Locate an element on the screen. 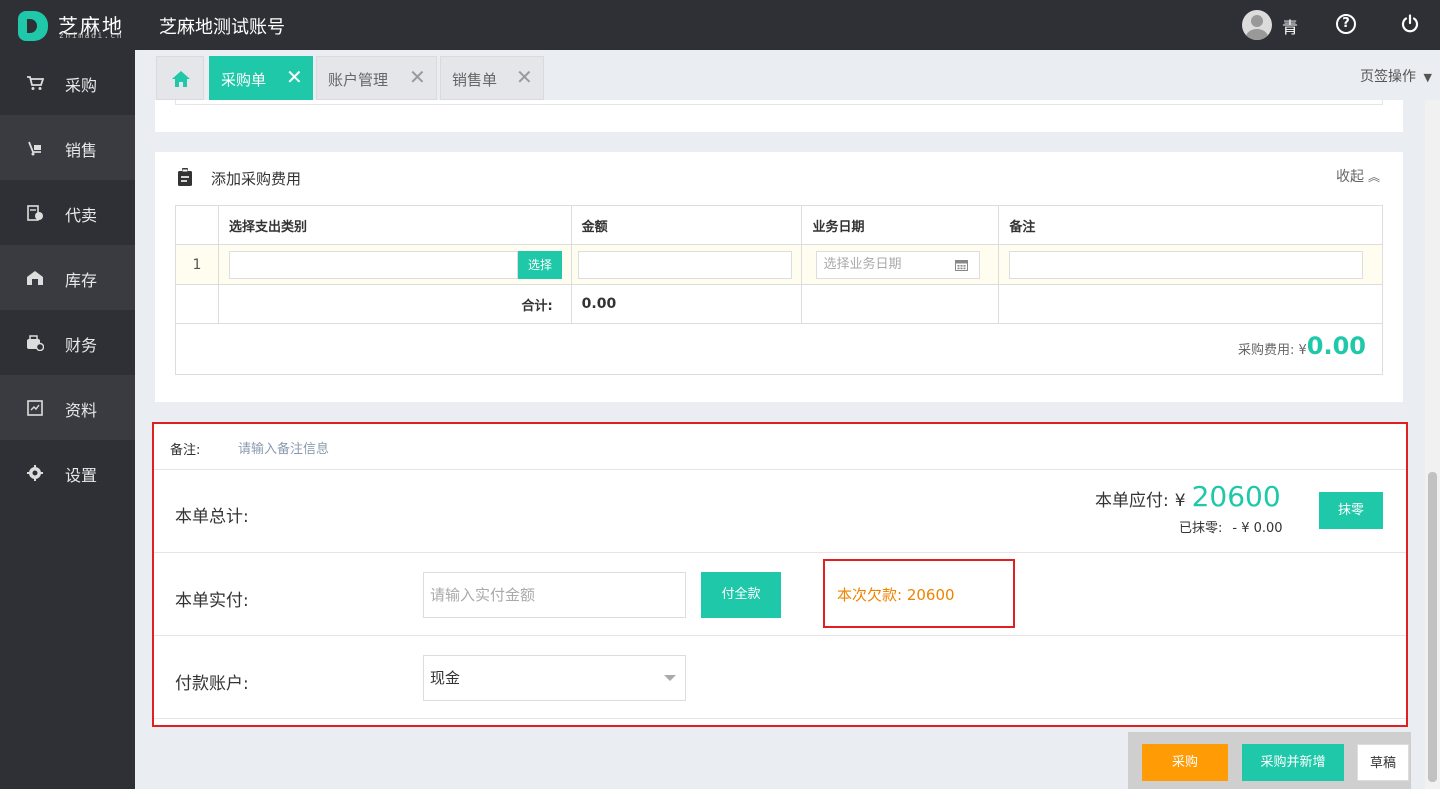  sidebar-item-settings: 设置 is located at coordinates (67, 472).